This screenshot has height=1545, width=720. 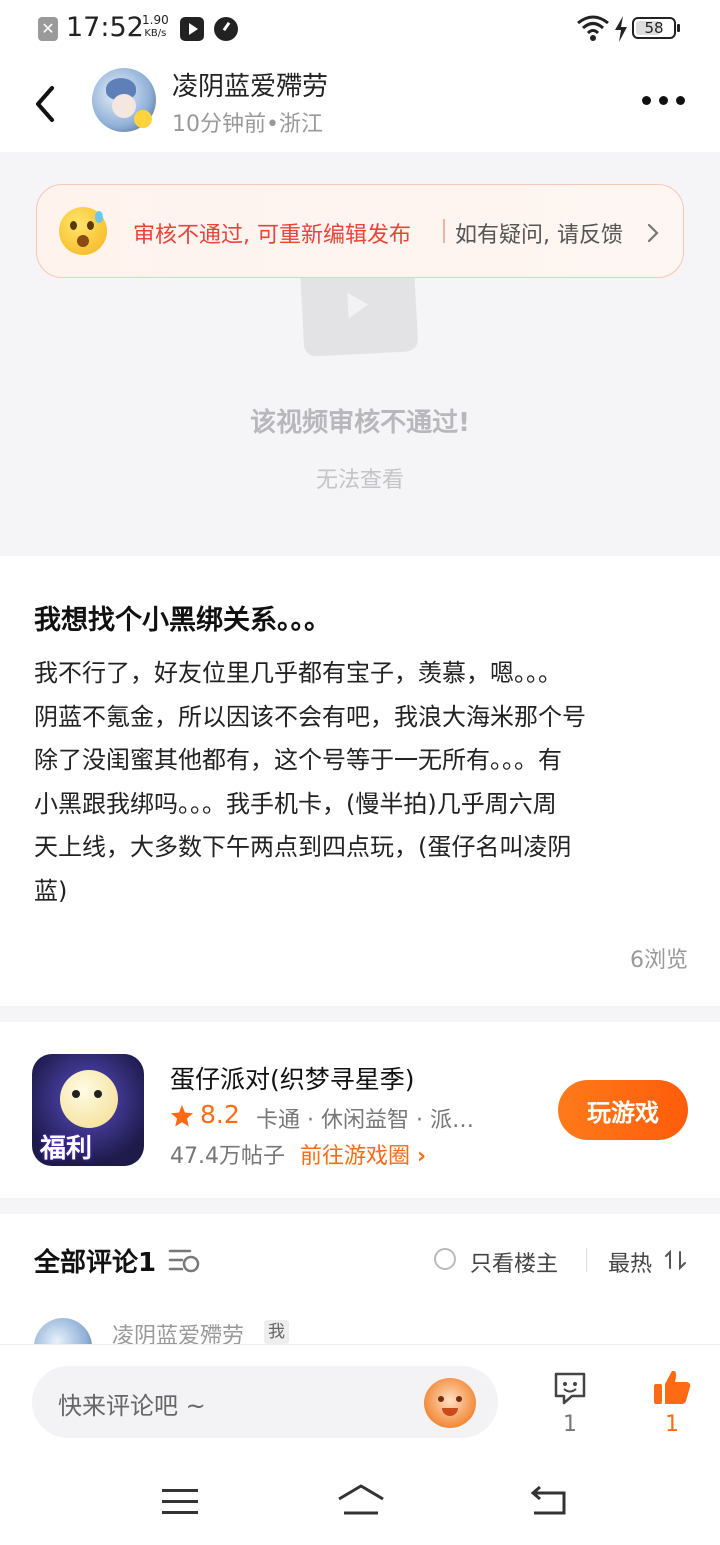 What do you see at coordinates (292, 1078) in the screenshot?
I see `game-name: 蛋仔派对(织梦寻星季)` at bounding box center [292, 1078].